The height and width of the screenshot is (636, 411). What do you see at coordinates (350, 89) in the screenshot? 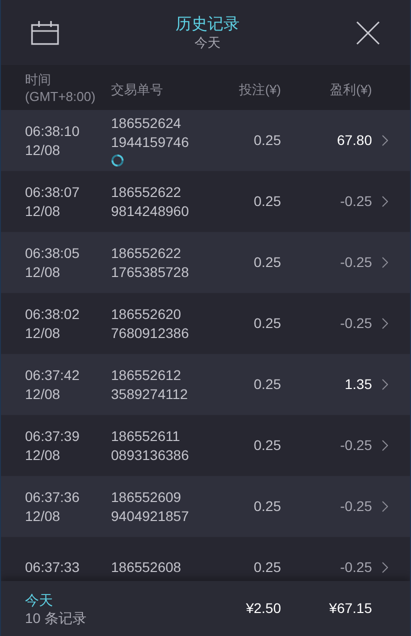
I see `column-header: 盈利(¥)` at bounding box center [350, 89].